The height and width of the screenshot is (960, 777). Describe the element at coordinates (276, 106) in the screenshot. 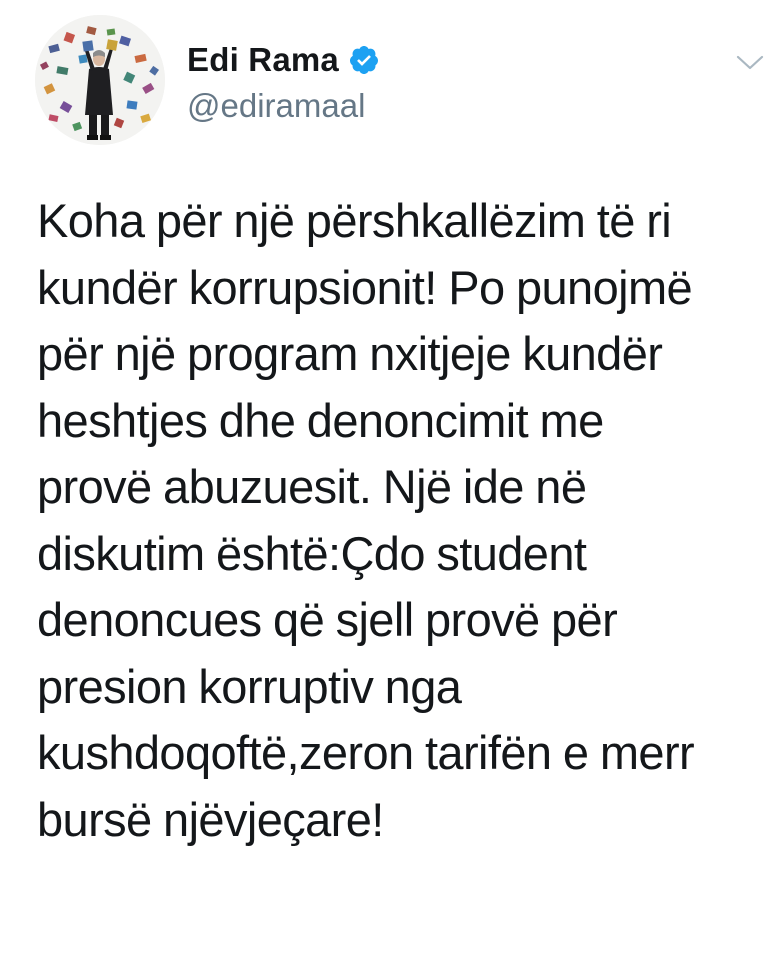

I see `author-handle: @ediramaal` at that location.